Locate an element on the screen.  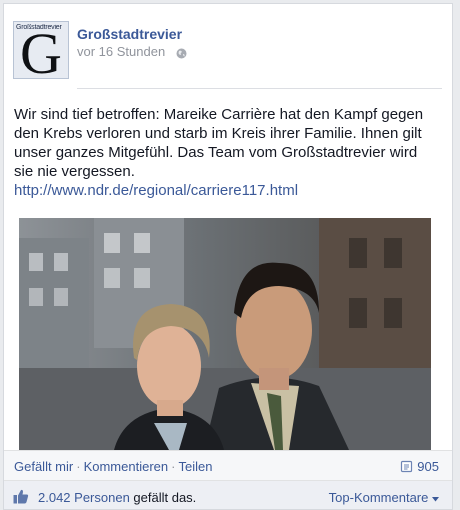
post-actions: Gefällt mir · Kommentieren · Teilen is located at coordinates (113, 466).